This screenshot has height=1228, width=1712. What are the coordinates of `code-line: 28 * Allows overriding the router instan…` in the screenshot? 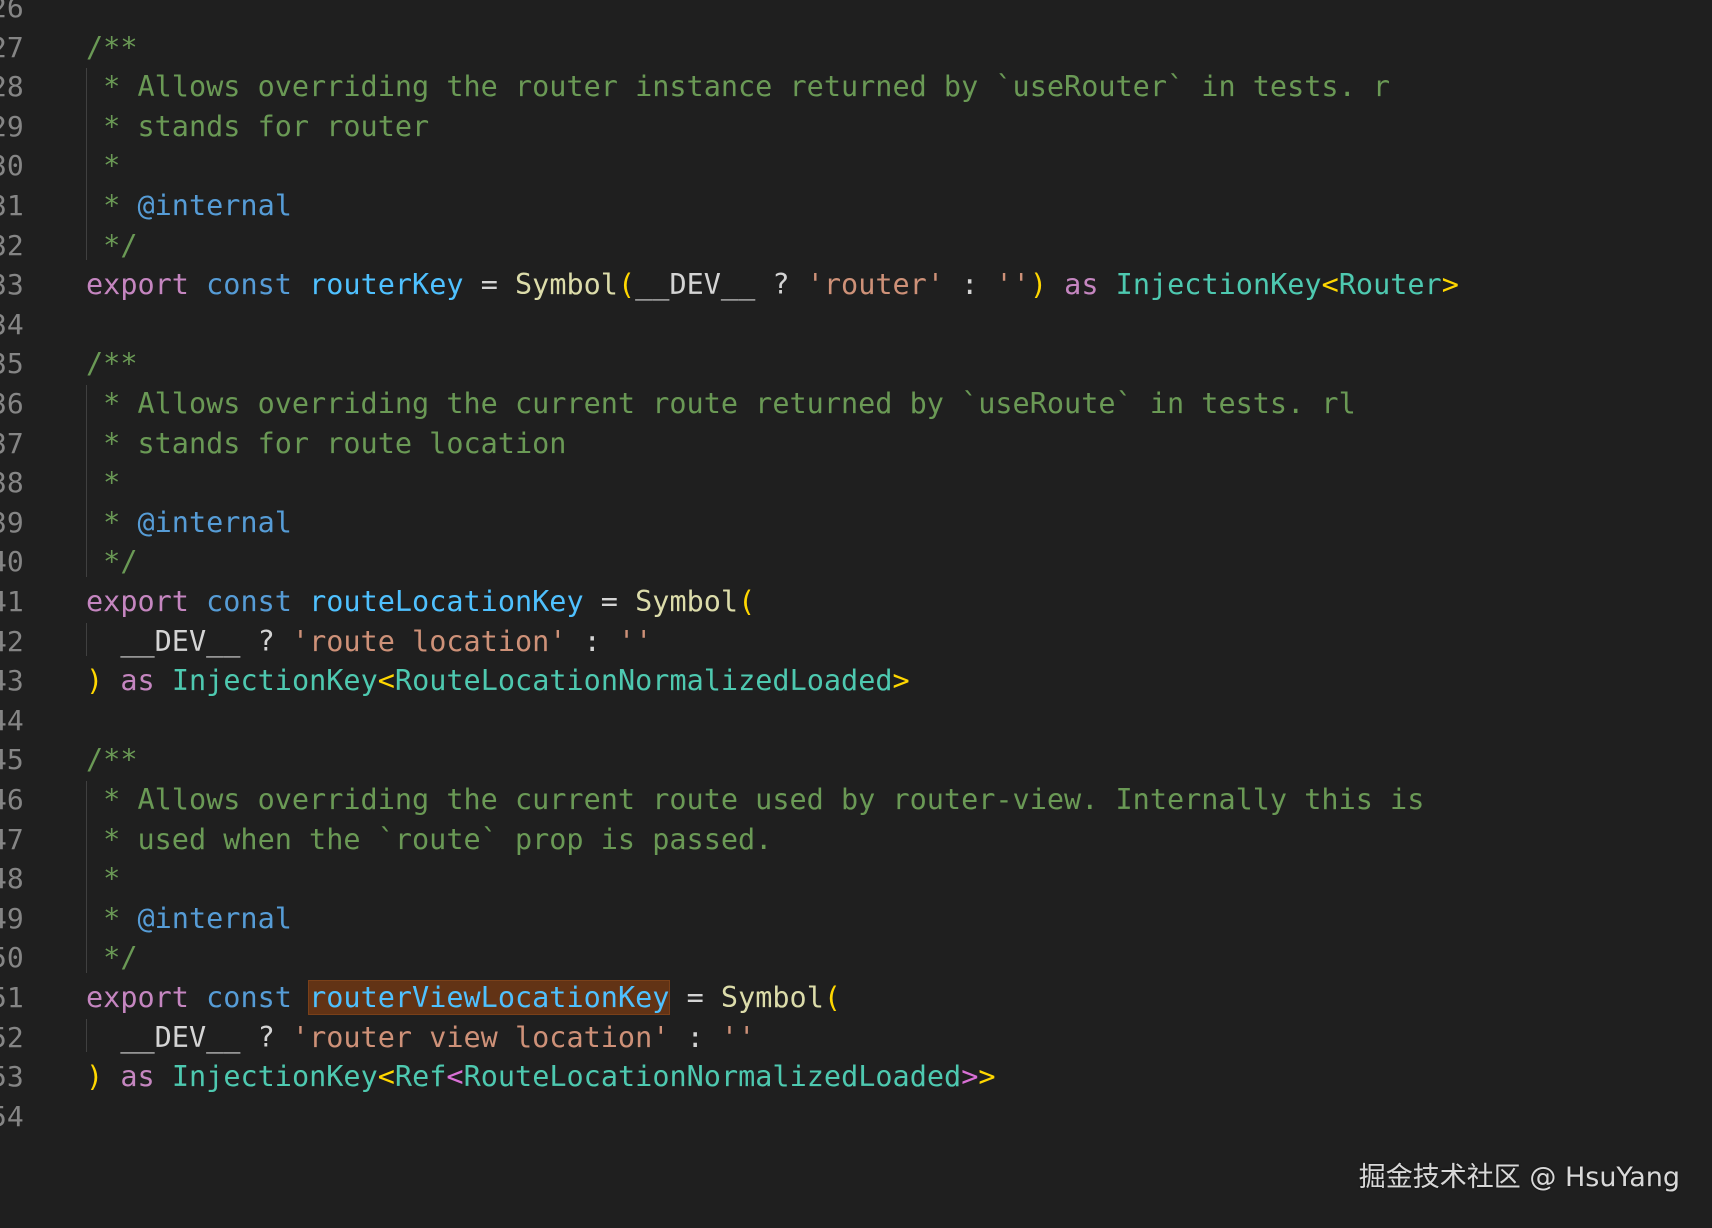 It's located at (856, 86).